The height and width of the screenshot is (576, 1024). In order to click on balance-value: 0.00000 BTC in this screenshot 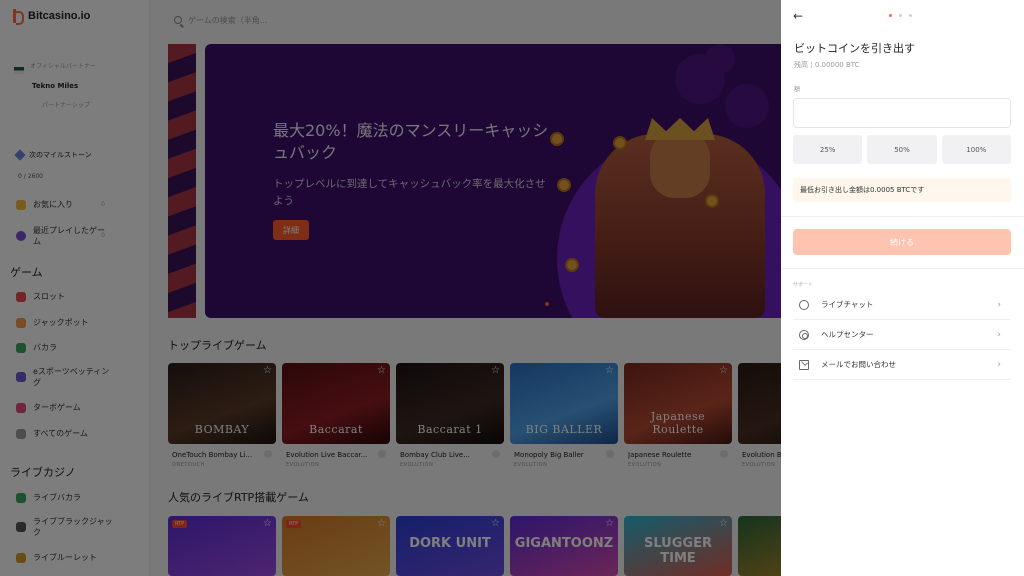, I will do `click(837, 65)`.